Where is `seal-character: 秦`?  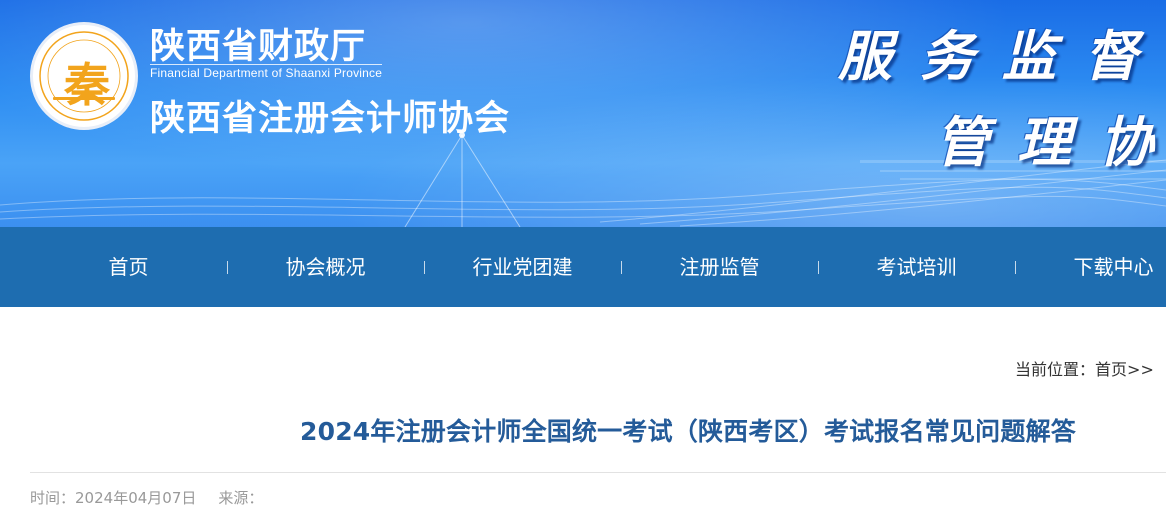
seal-character: 秦 is located at coordinates (87, 85).